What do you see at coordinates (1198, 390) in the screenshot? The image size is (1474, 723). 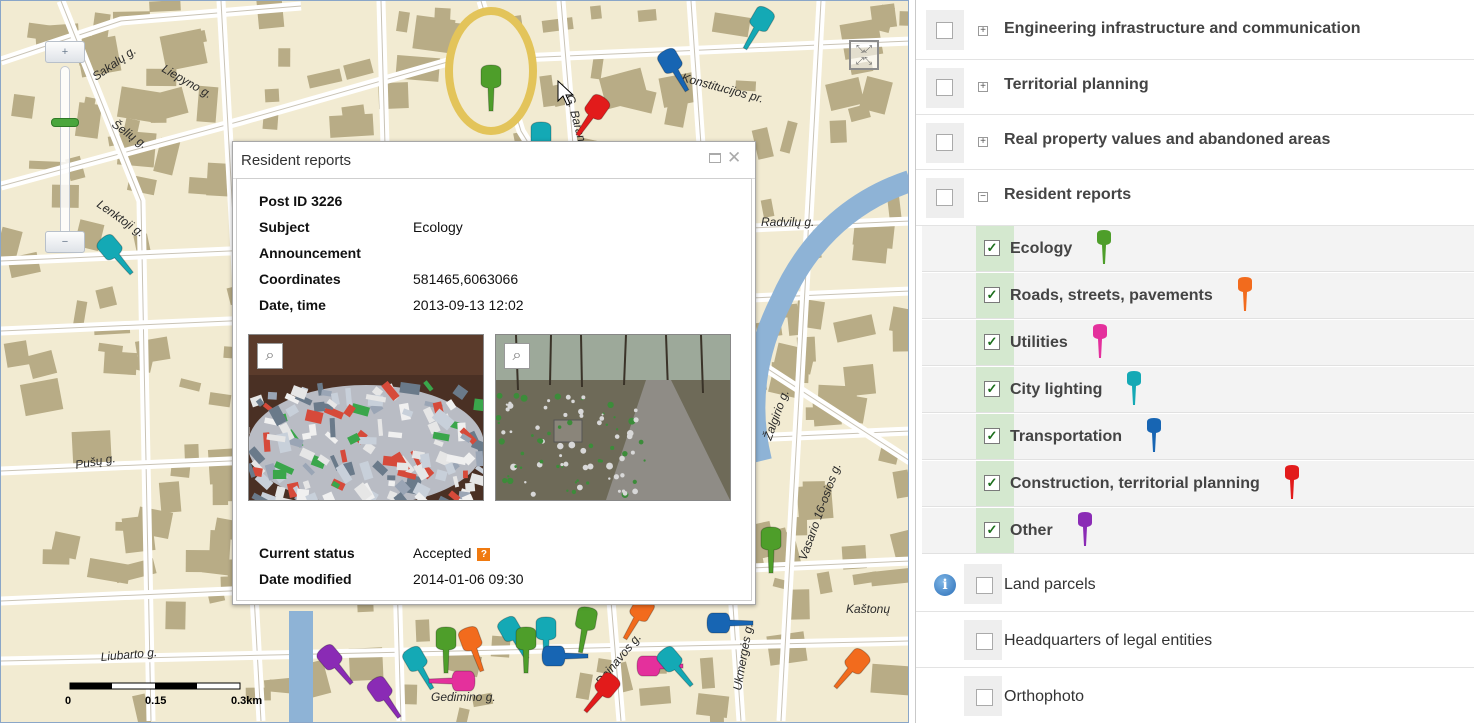 I see `report-type-row: ✓ City lighting` at bounding box center [1198, 390].